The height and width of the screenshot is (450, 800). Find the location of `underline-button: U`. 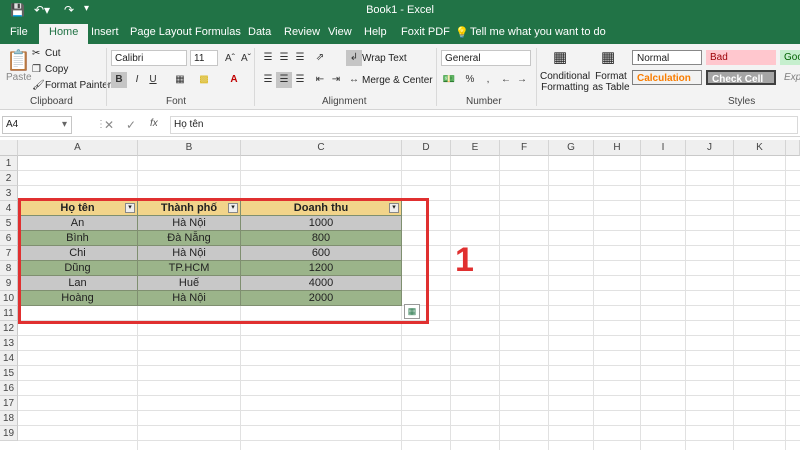

underline-button: U is located at coordinates (153, 80).